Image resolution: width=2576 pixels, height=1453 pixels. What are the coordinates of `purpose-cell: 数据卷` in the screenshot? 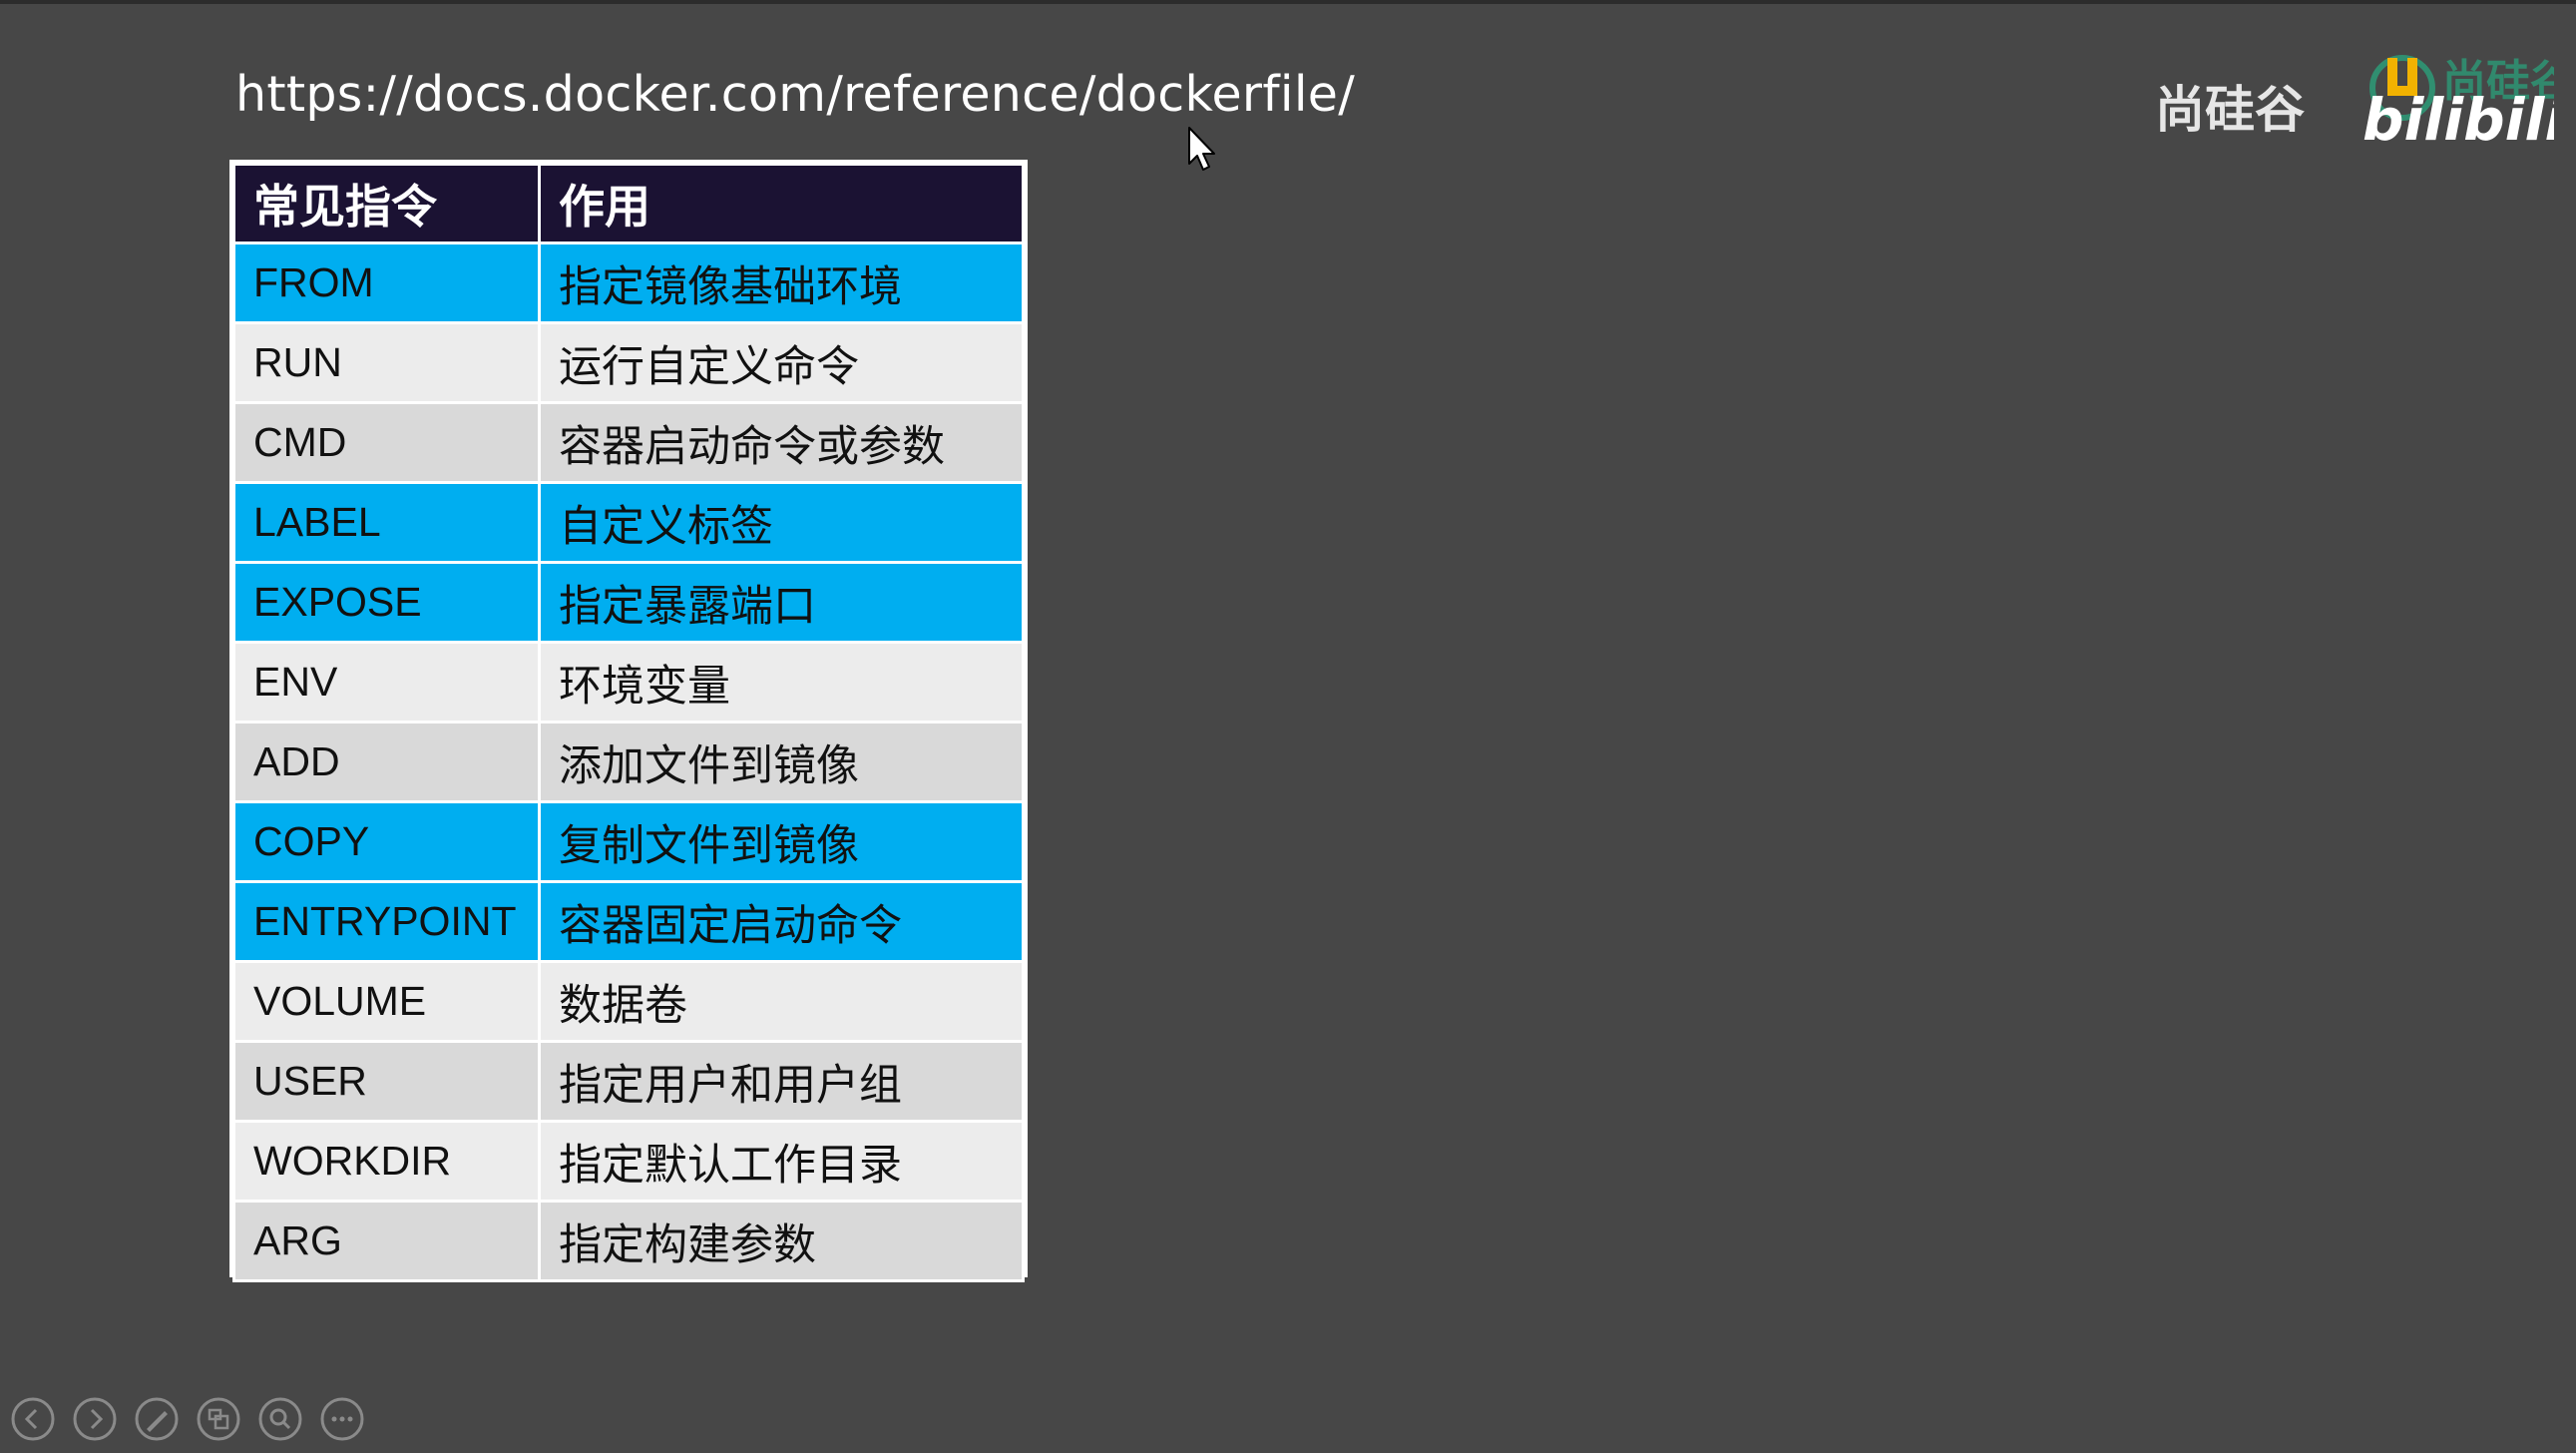 It's located at (781, 1001).